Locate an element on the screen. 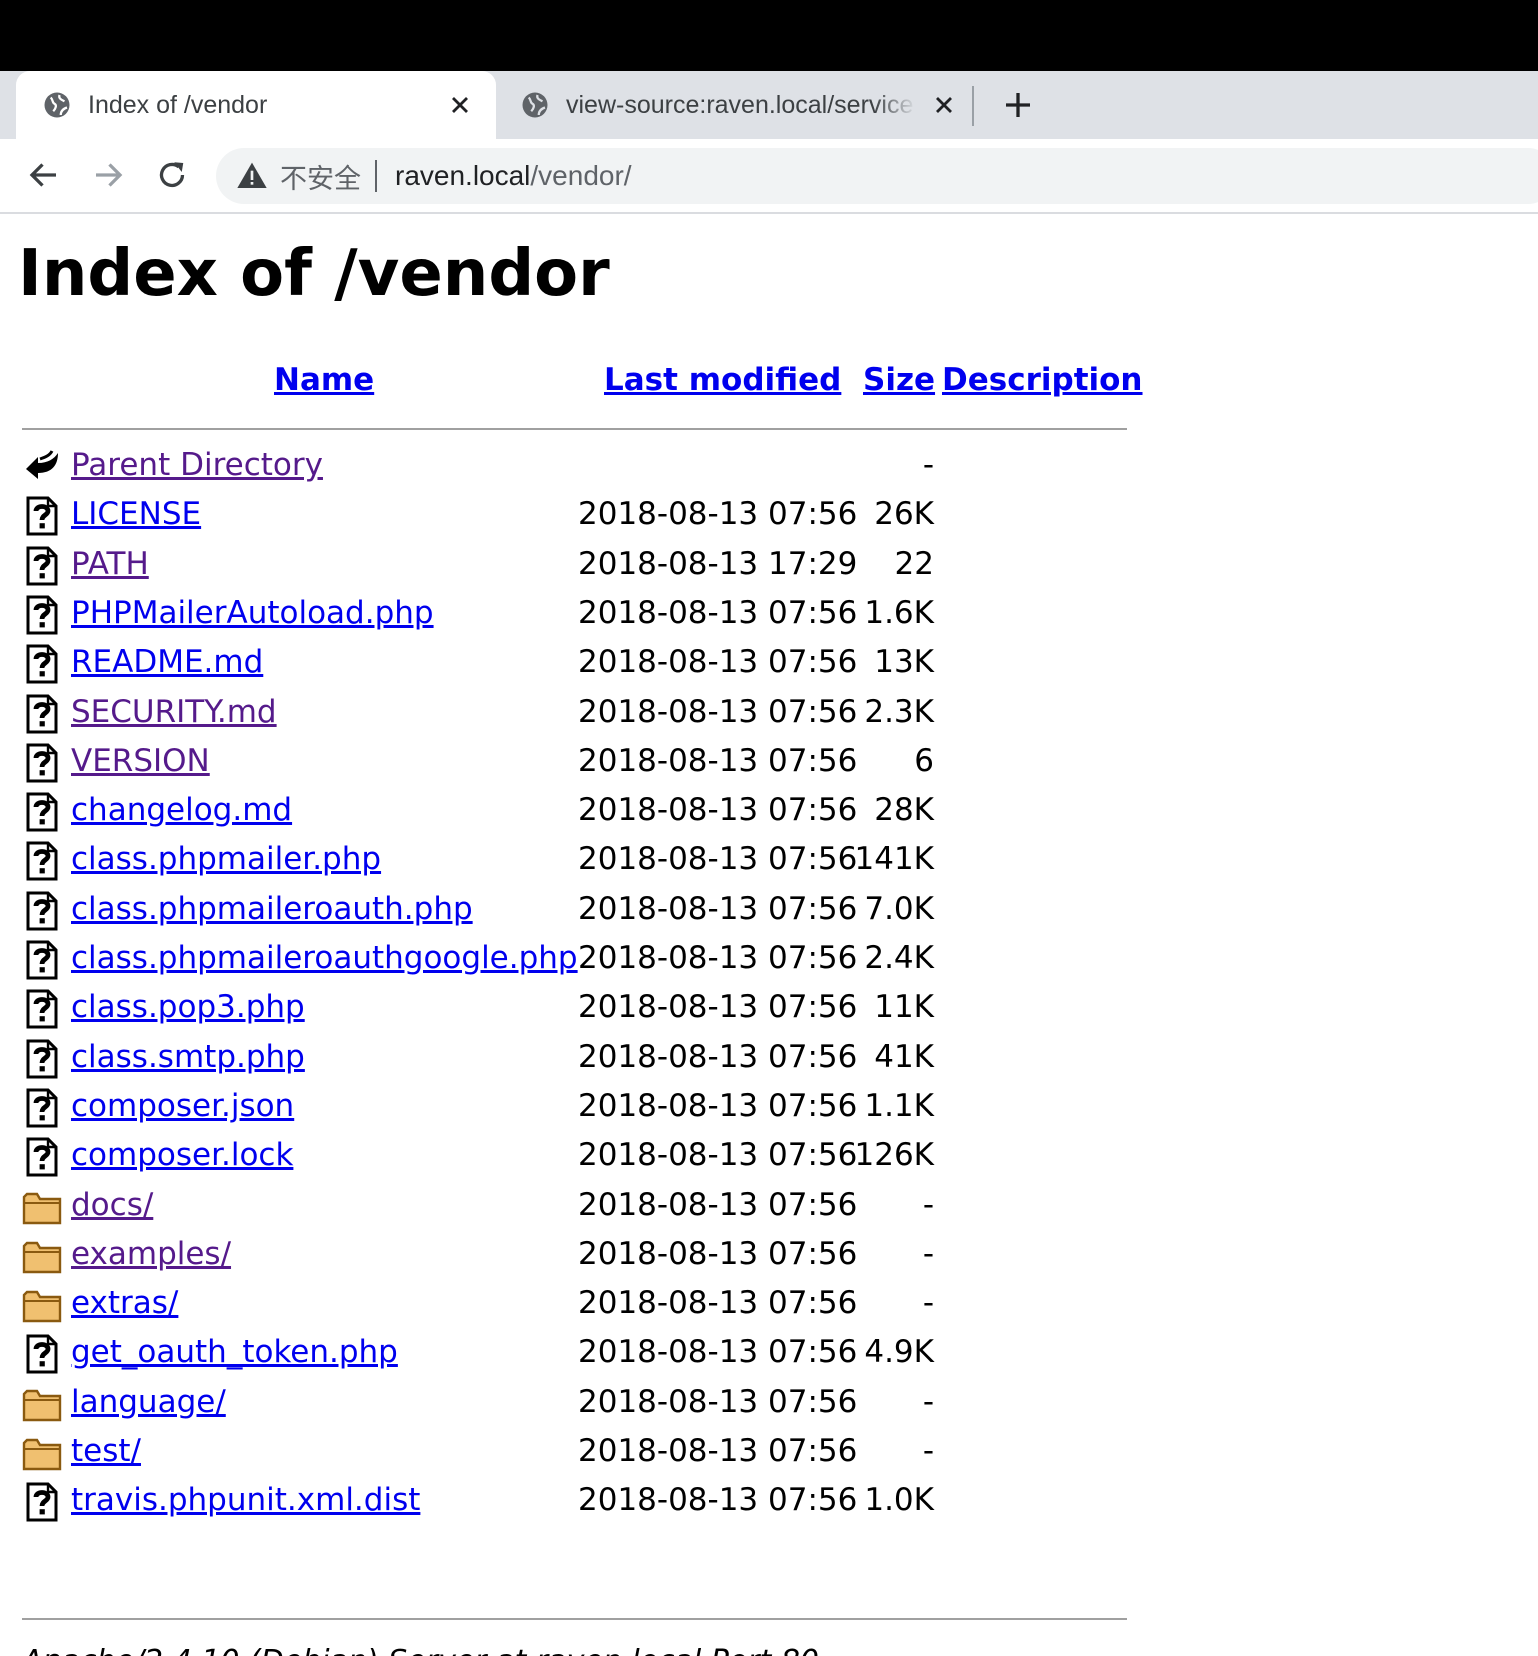 The height and width of the screenshot is (1656, 1538). file-link: PATH is located at coordinates (110, 564).